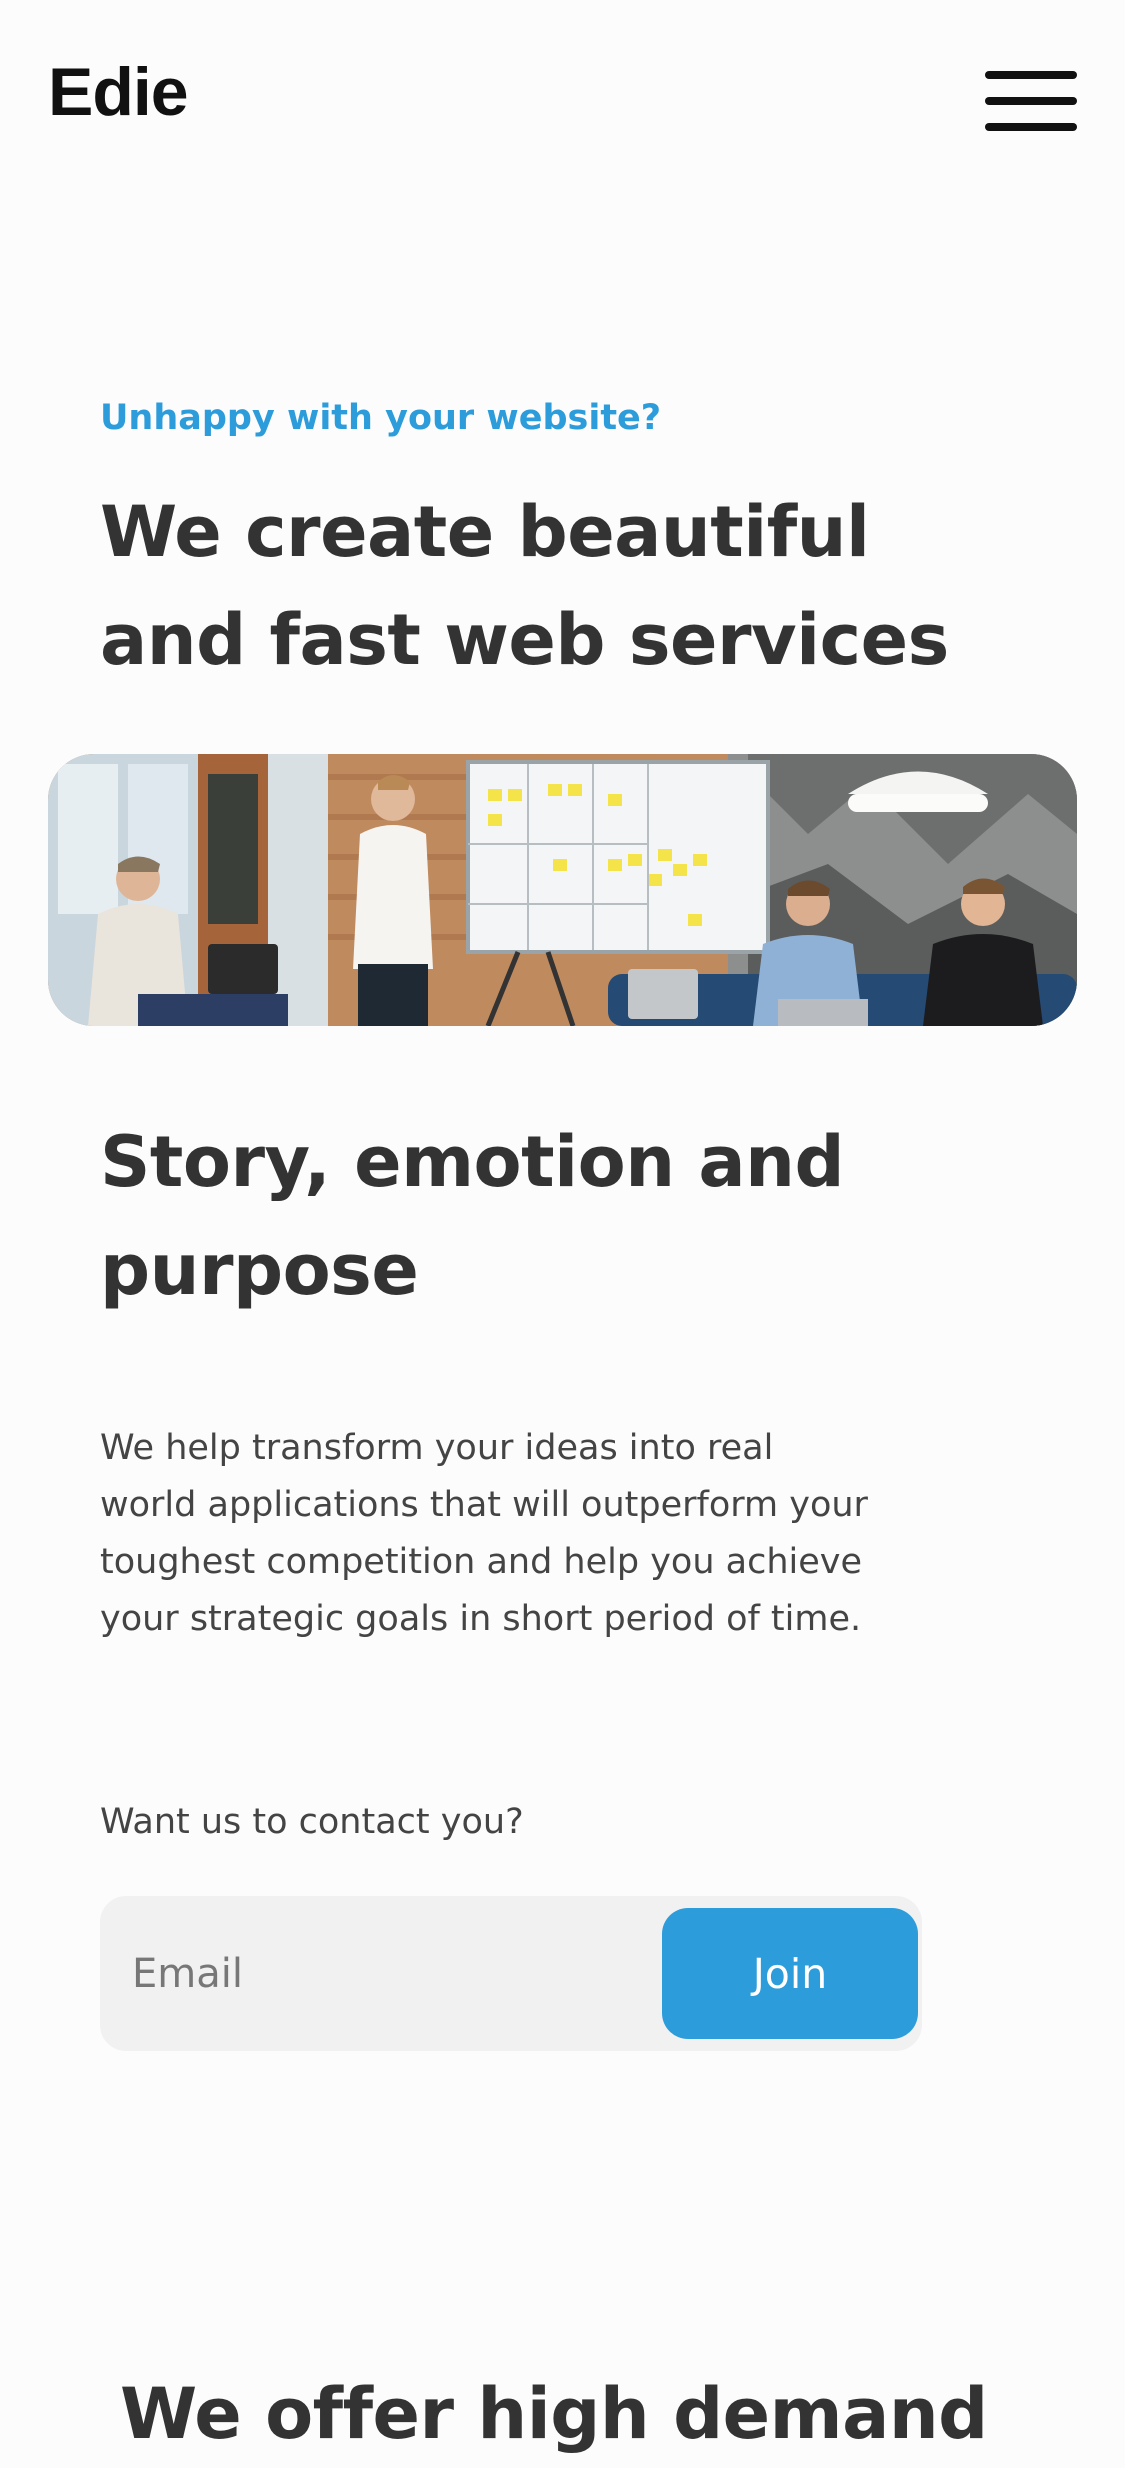 The height and width of the screenshot is (2468, 1125). What do you see at coordinates (472, 1162) in the screenshot?
I see `story-title-line: Story, emotion and` at bounding box center [472, 1162].